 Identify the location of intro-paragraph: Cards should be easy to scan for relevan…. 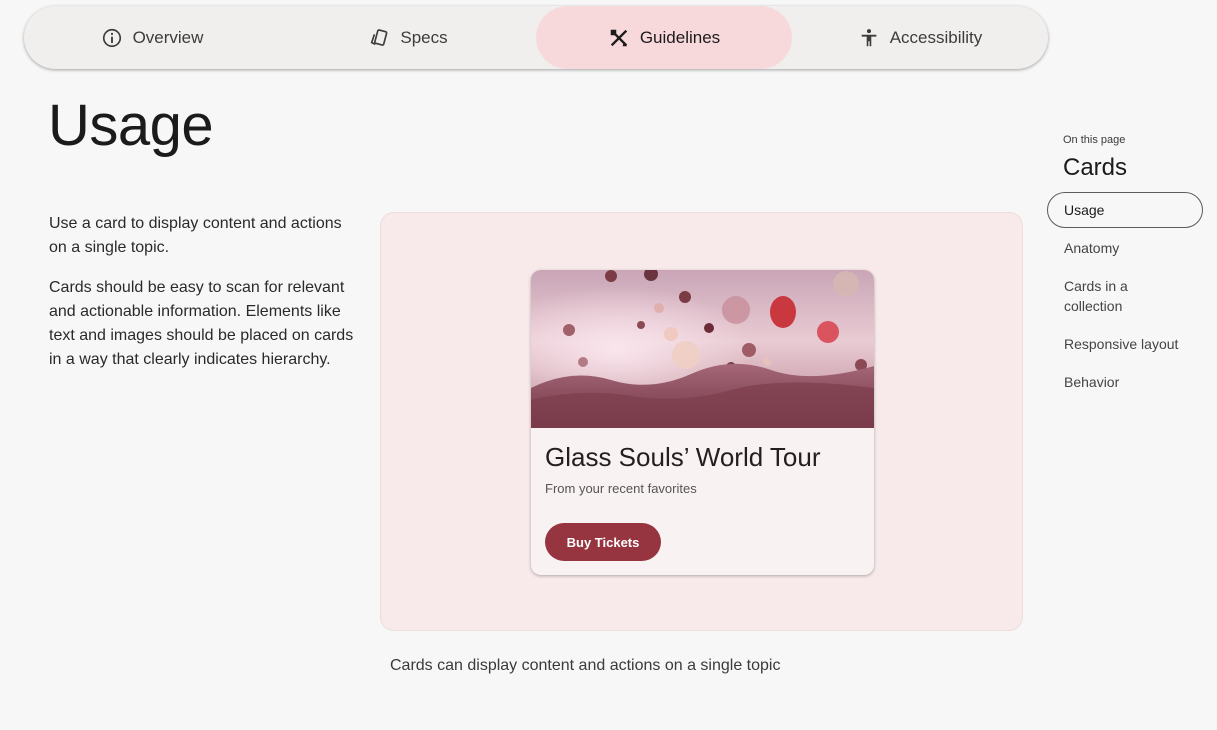
(201, 323).